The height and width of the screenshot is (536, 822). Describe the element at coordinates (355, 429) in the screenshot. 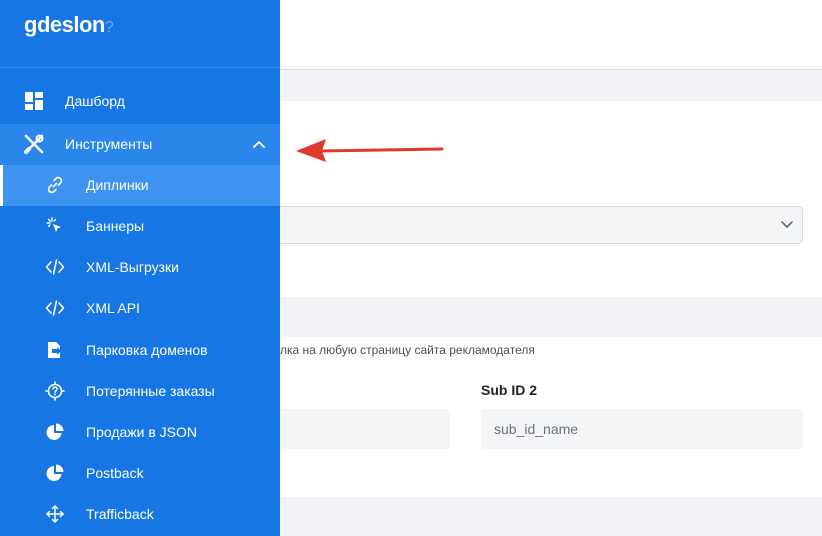

I see `sub-id1-input` at that location.